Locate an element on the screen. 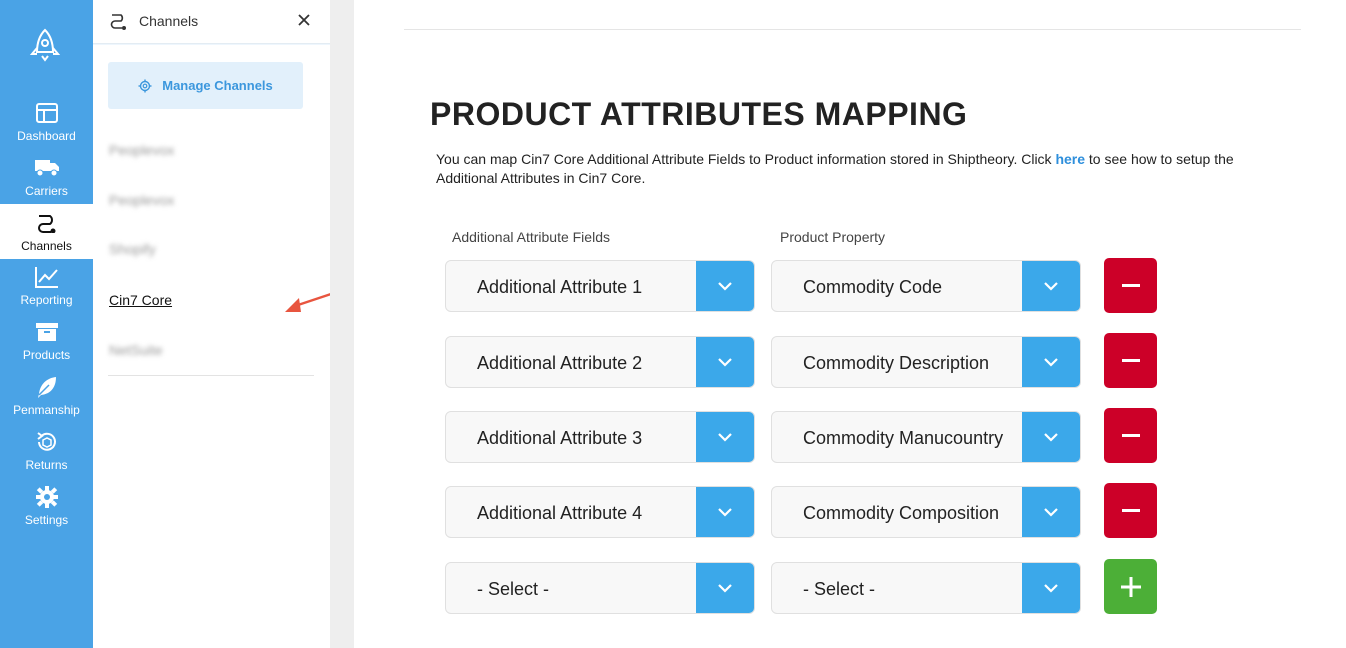  nav-returns: Returns is located at coordinates (46, 456).